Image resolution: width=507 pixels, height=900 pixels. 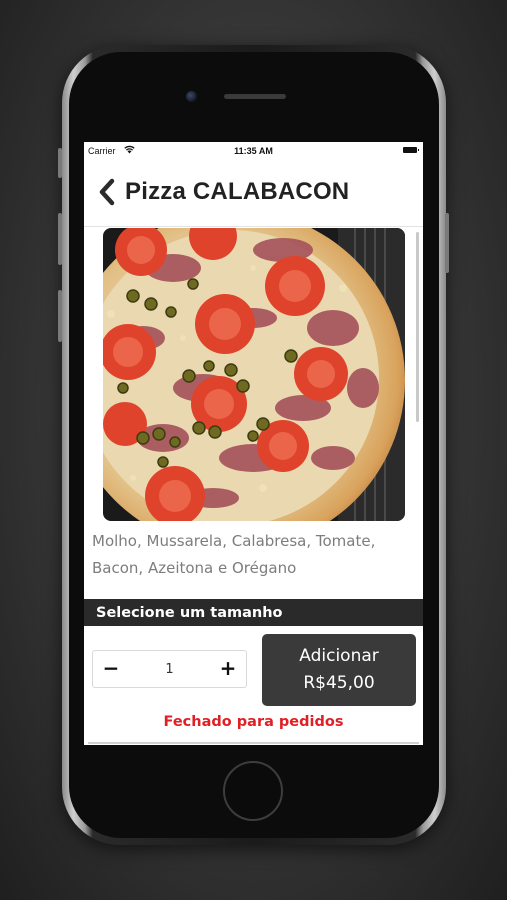 I want to click on scroll-indicator, so click(x=417, y=327).